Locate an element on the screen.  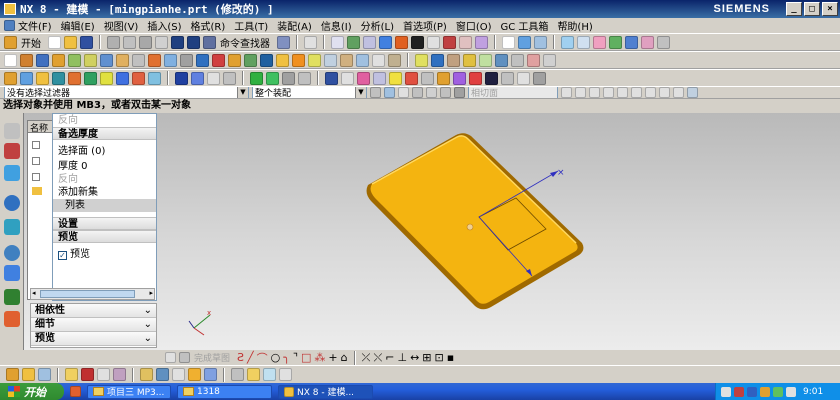
measure-icon is located at coordinates (583, 42).